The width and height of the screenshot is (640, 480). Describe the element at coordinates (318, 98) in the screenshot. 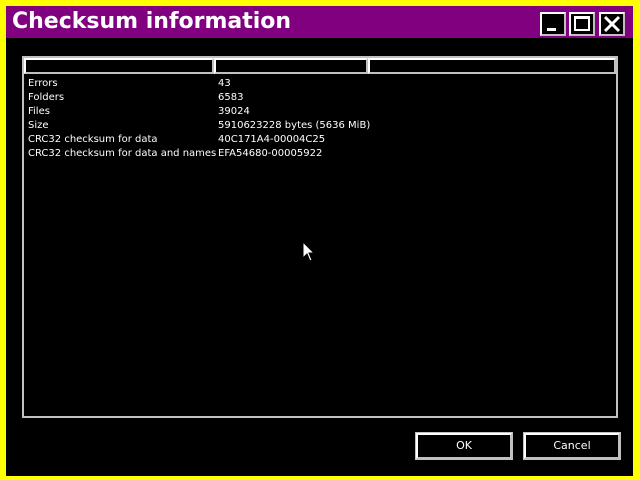

I see `list-item: Folders 6583` at that location.